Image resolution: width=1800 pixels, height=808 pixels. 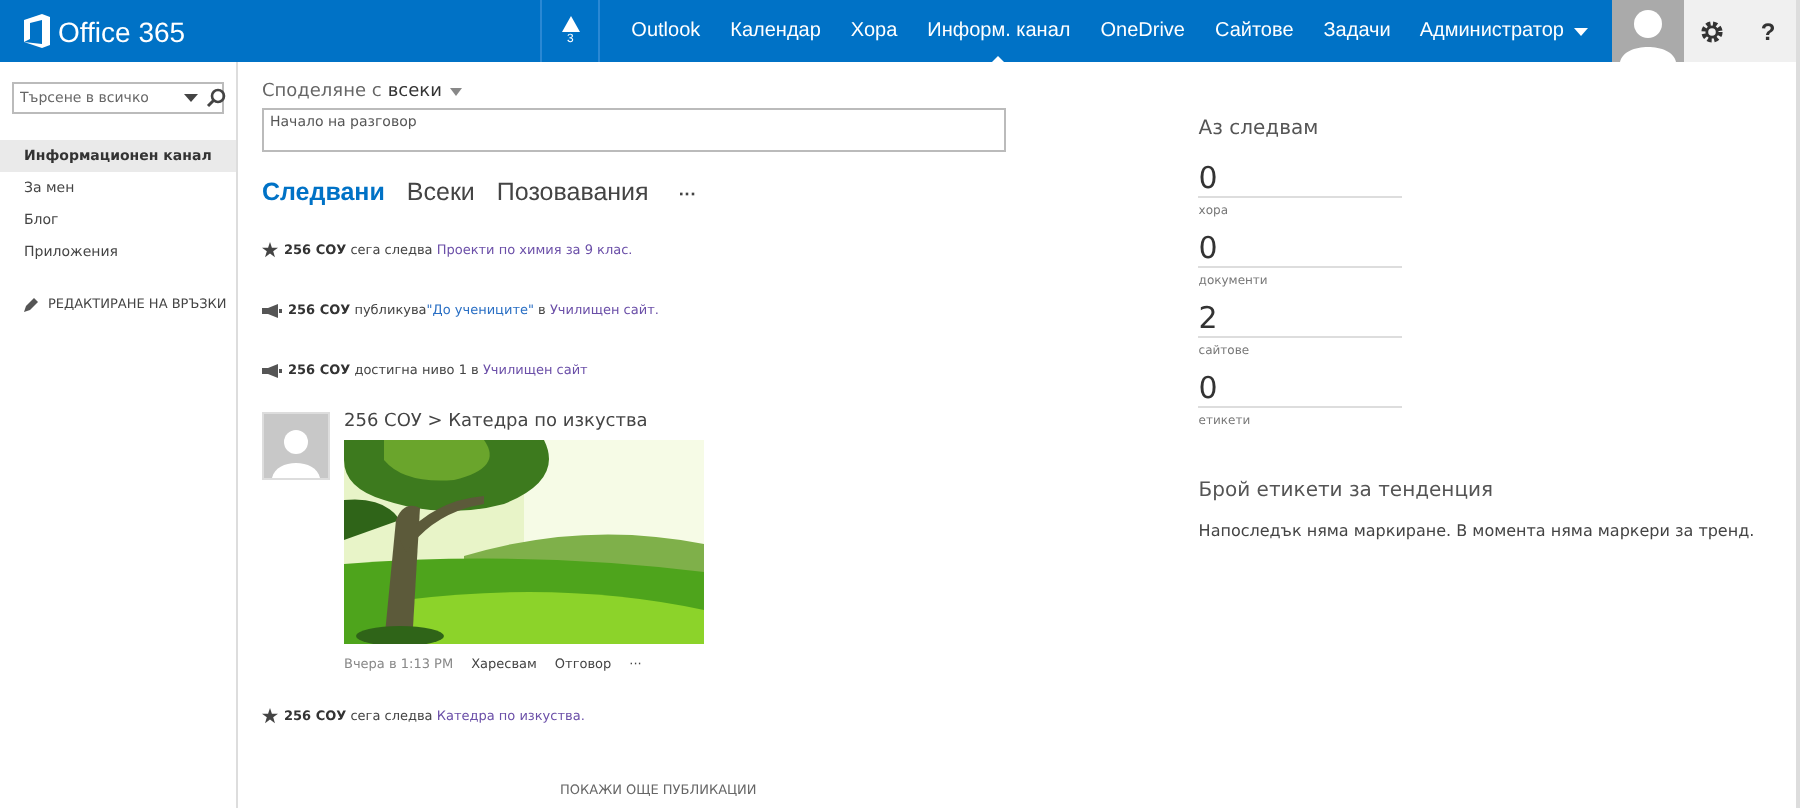 What do you see at coordinates (666, 31) in the screenshot?
I see `nav-link: Outlook` at bounding box center [666, 31].